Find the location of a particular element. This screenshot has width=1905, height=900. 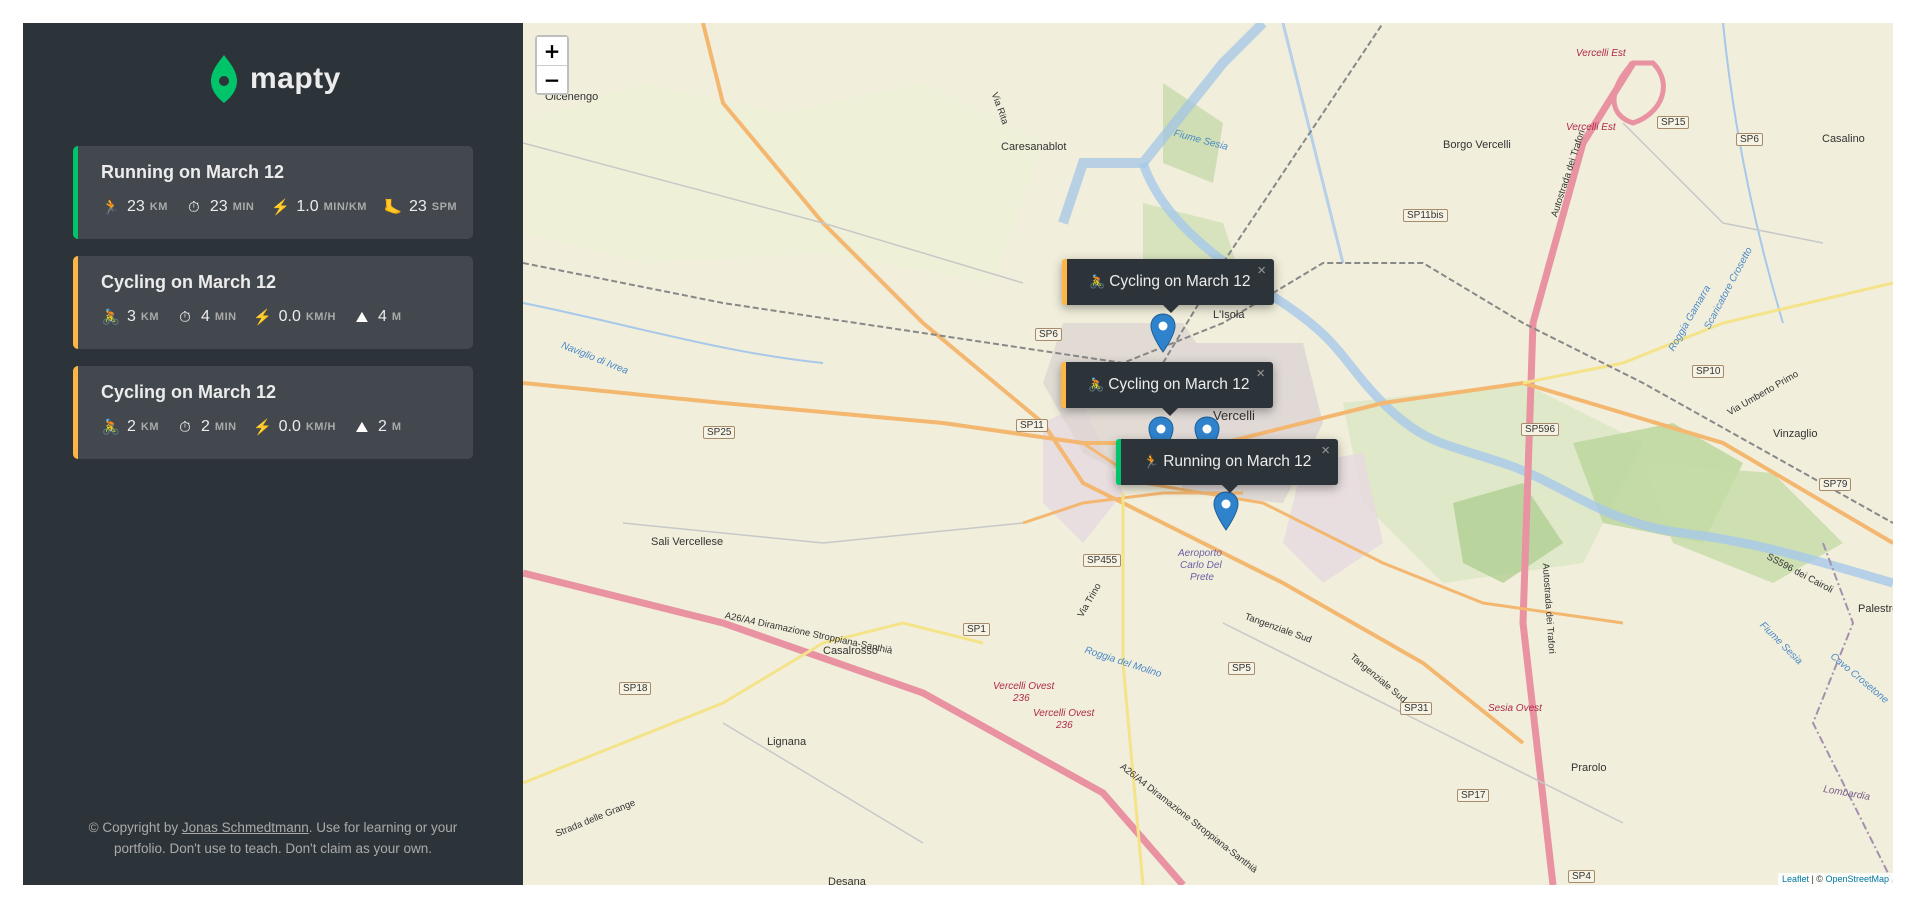

detail-unit: min/km is located at coordinates (345, 207).